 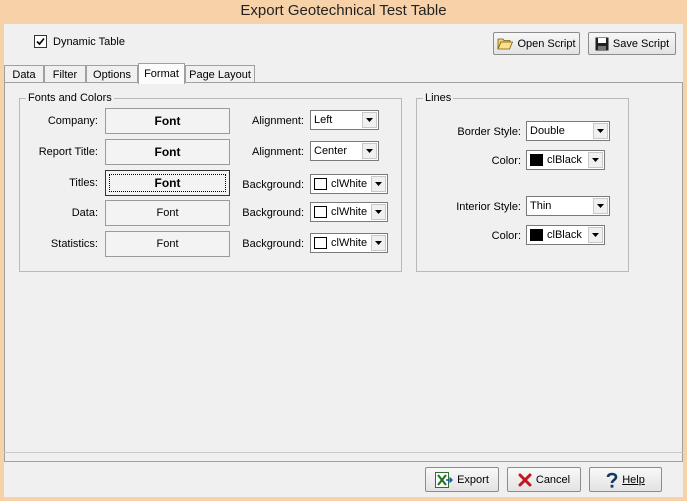 I want to click on interior-color-label: Color:, so click(x=506, y=236).